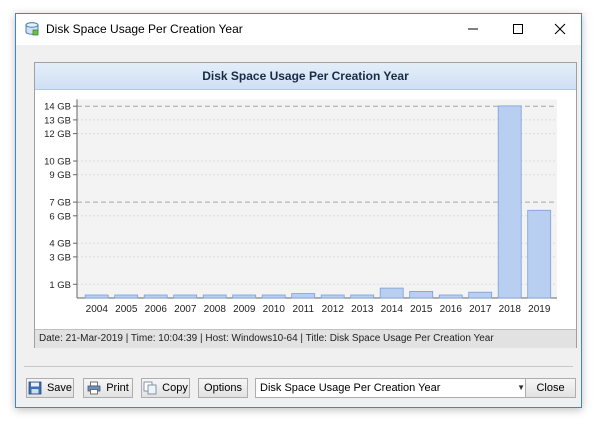  What do you see at coordinates (94, 388) in the screenshot?
I see `printer-icon` at bounding box center [94, 388].